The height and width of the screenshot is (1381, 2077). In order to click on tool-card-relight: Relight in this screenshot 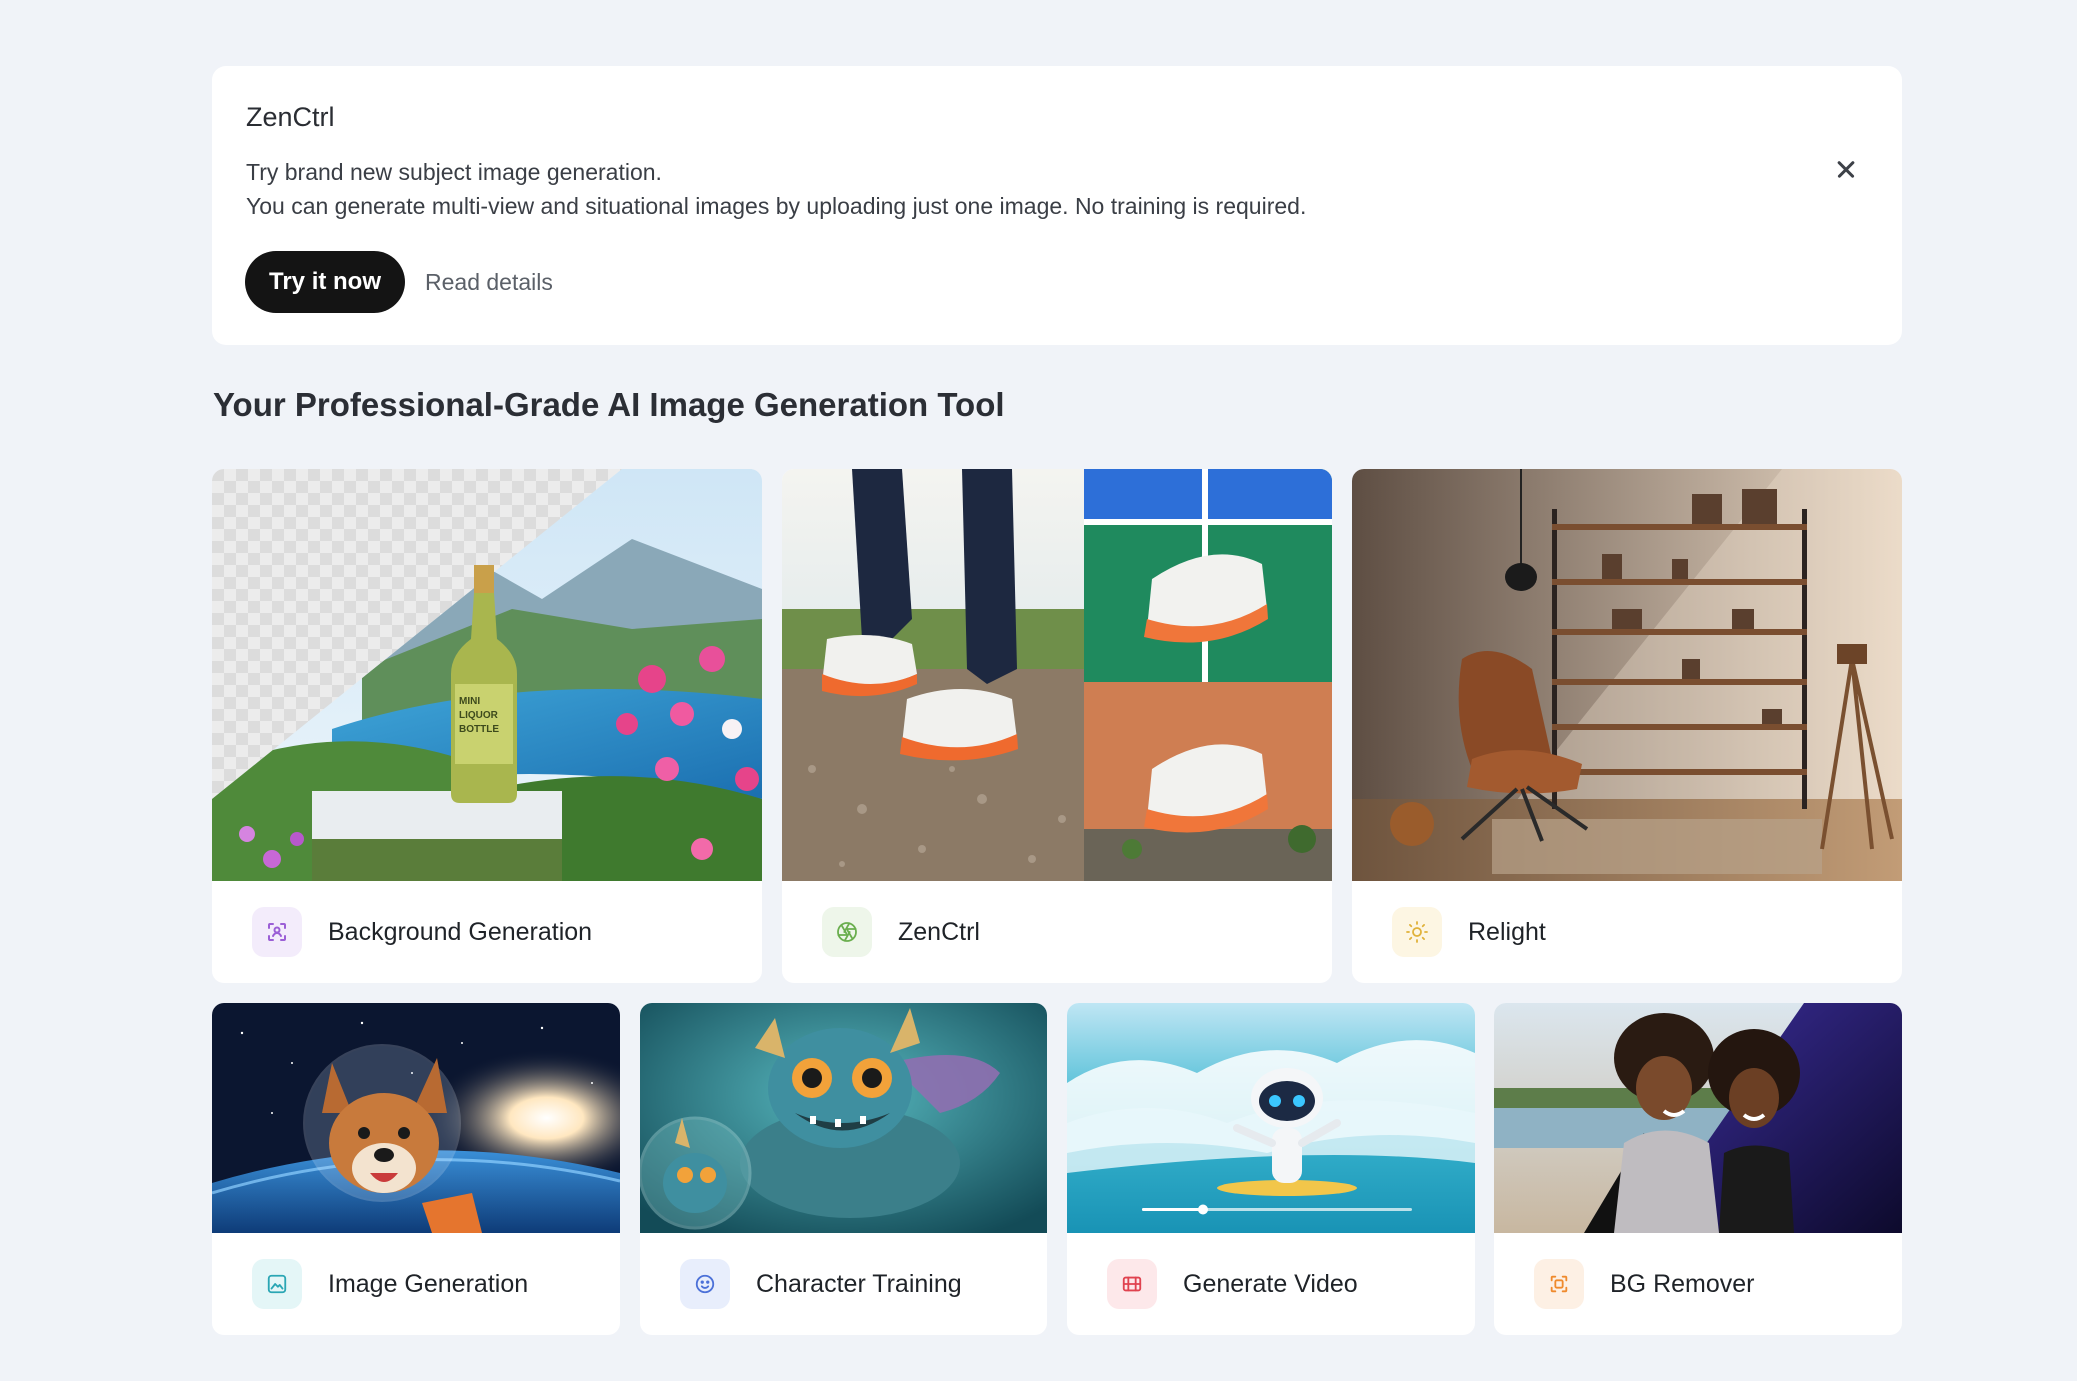, I will do `click(1627, 726)`.